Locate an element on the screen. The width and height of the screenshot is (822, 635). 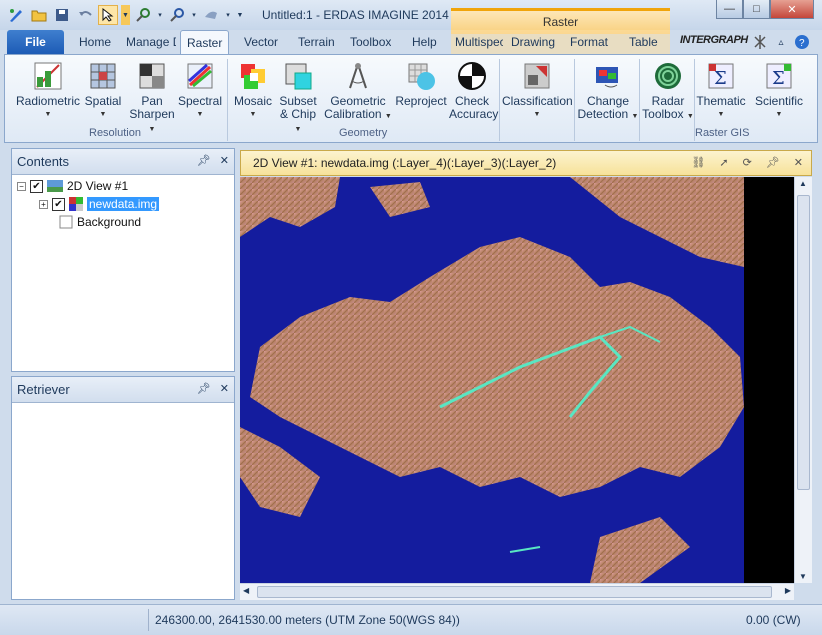
radiometric-button: Radiometric ▼ is located at coordinates (48, 91).